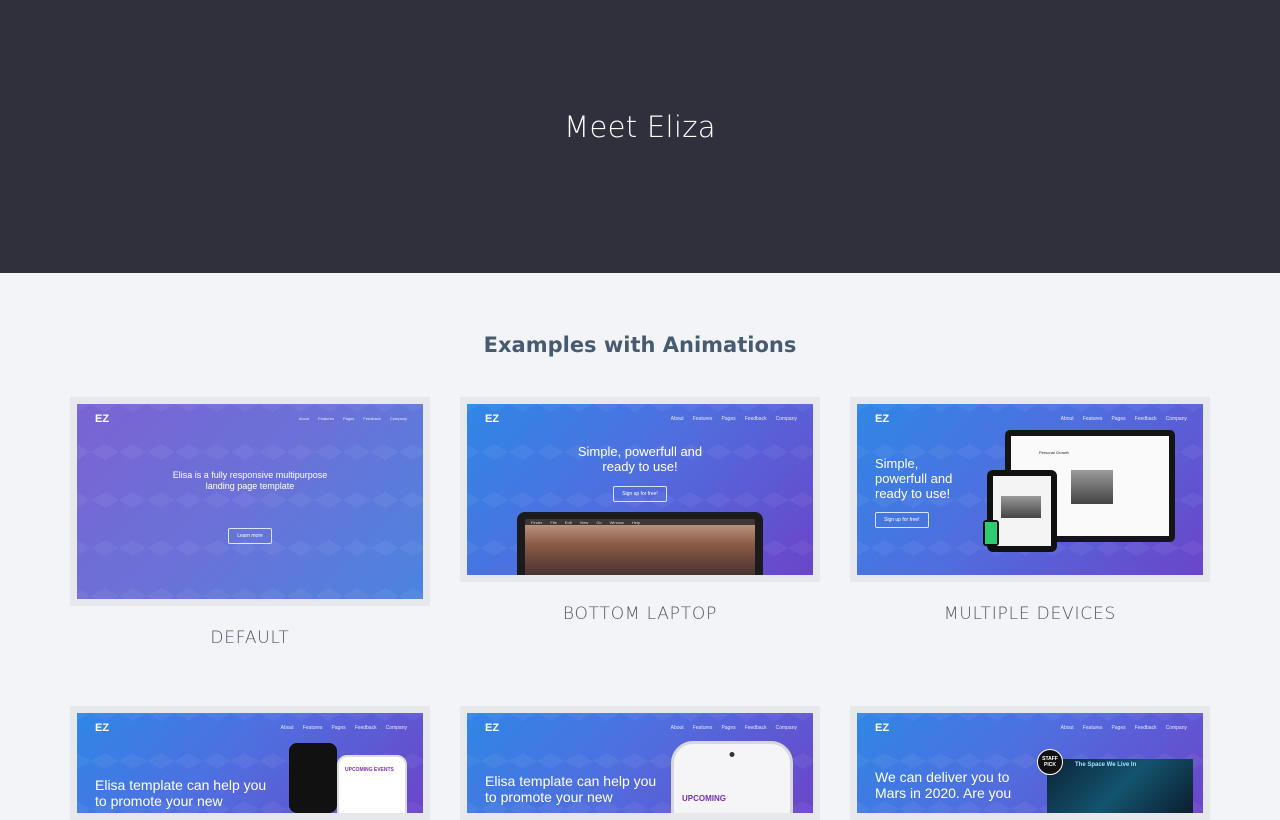 This screenshot has width=1280, height=820. I want to click on hero-title: Meet Eliza, so click(640, 126).